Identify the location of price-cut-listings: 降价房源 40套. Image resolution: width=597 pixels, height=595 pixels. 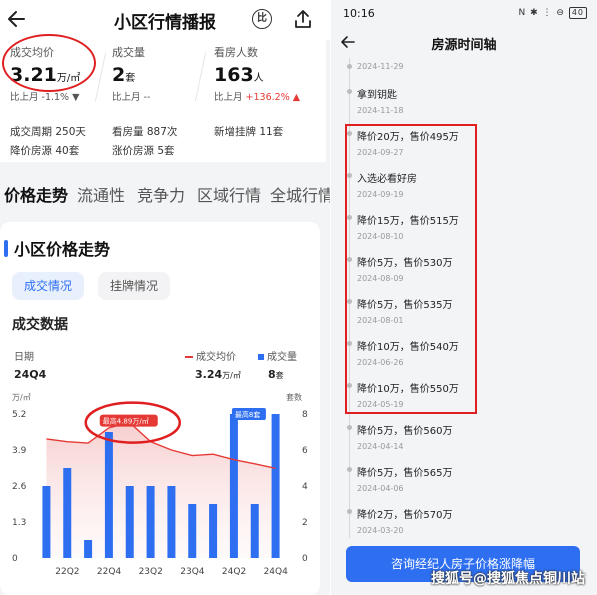
(45, 151).